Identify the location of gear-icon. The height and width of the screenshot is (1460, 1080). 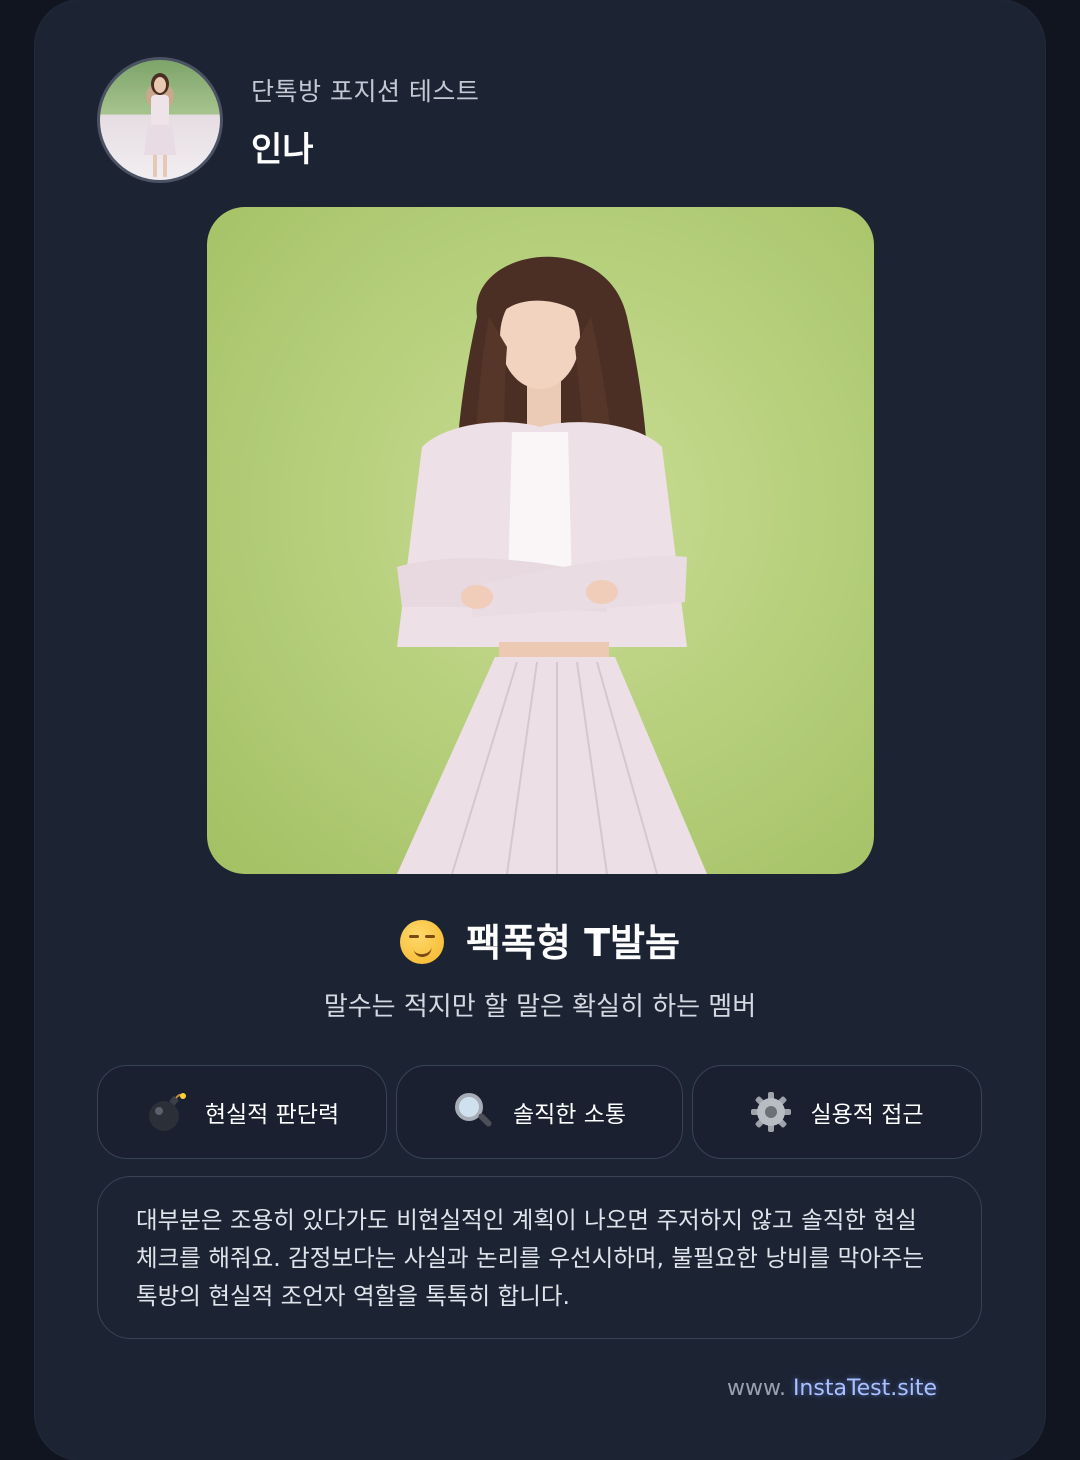
(771, 1112).